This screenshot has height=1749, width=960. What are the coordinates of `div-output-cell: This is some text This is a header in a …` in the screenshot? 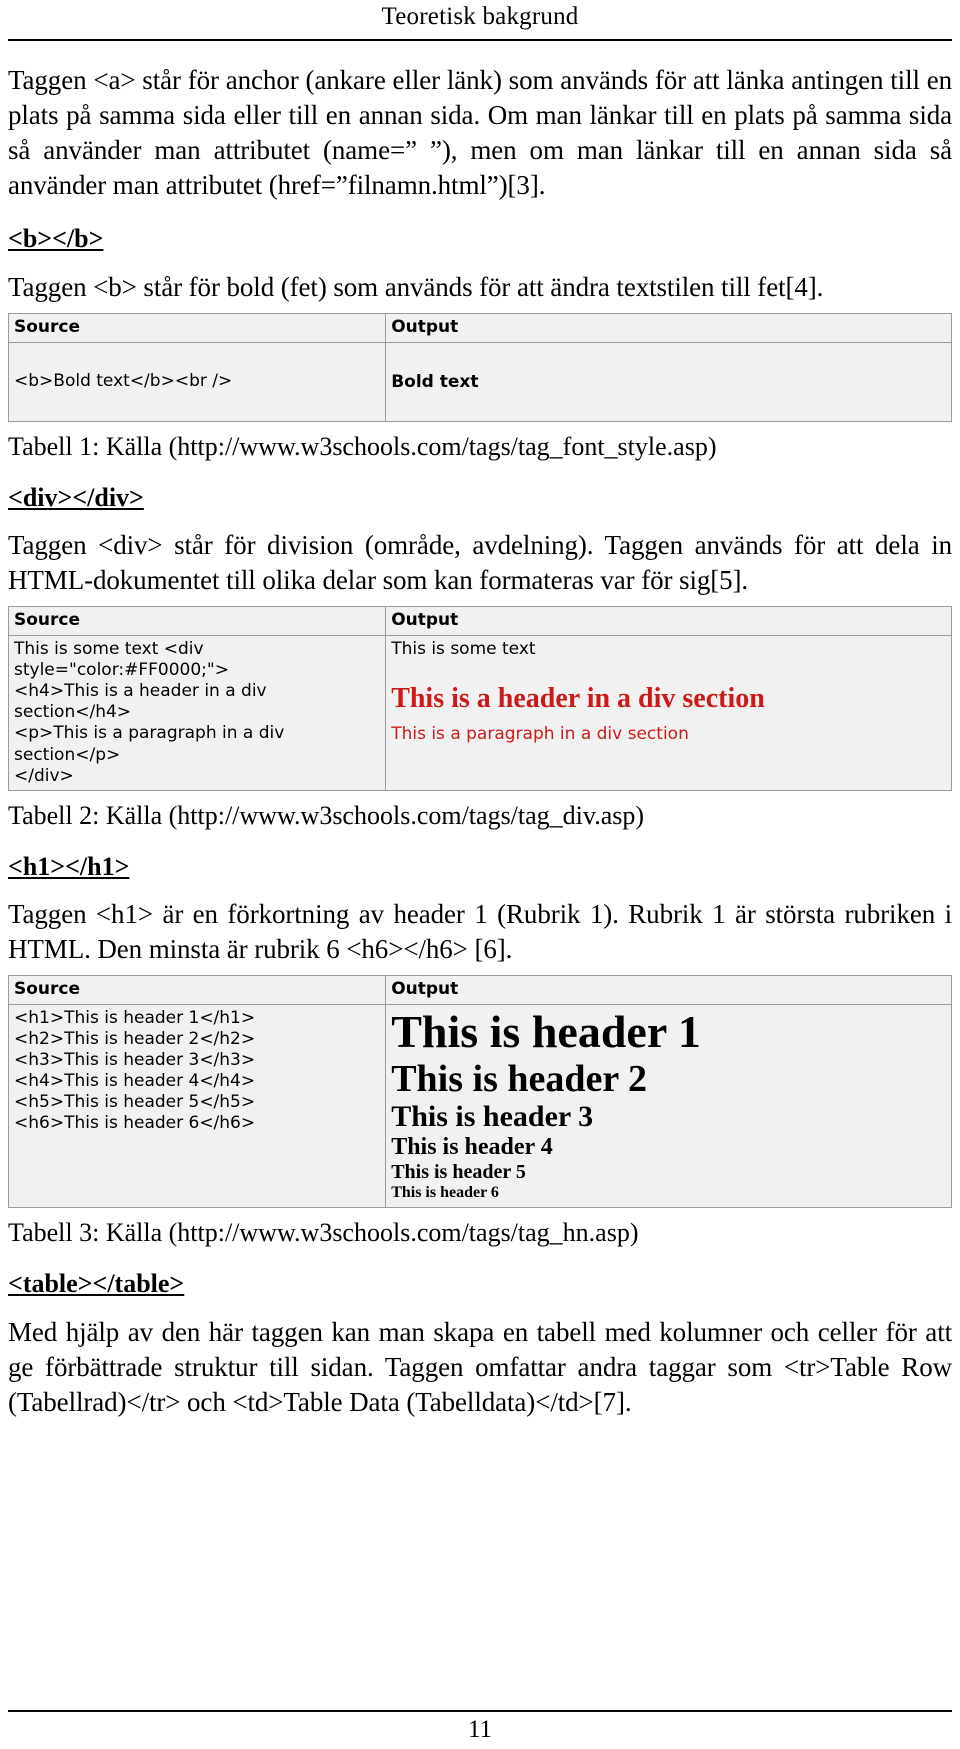 It's located at (668, 713).